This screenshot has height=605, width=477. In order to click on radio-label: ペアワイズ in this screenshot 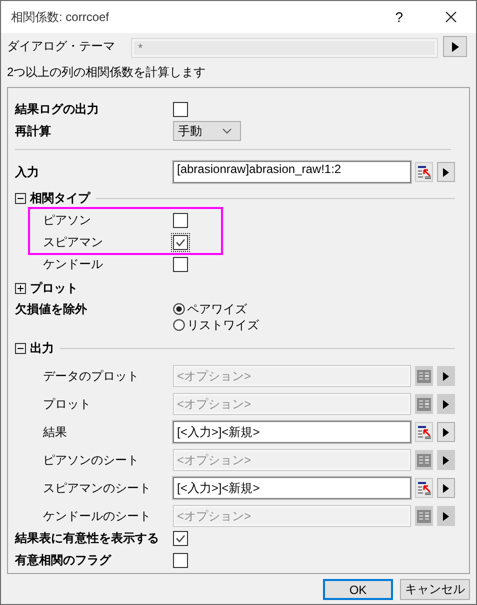, I will do `click(217, 309)`.